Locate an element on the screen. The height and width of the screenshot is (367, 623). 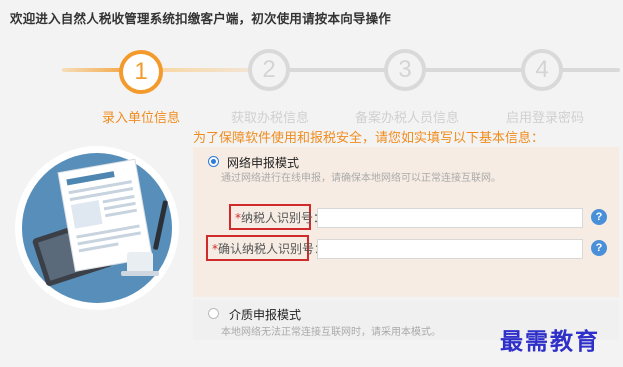
step-1-number: 1 is located at coordinates (141, 71).